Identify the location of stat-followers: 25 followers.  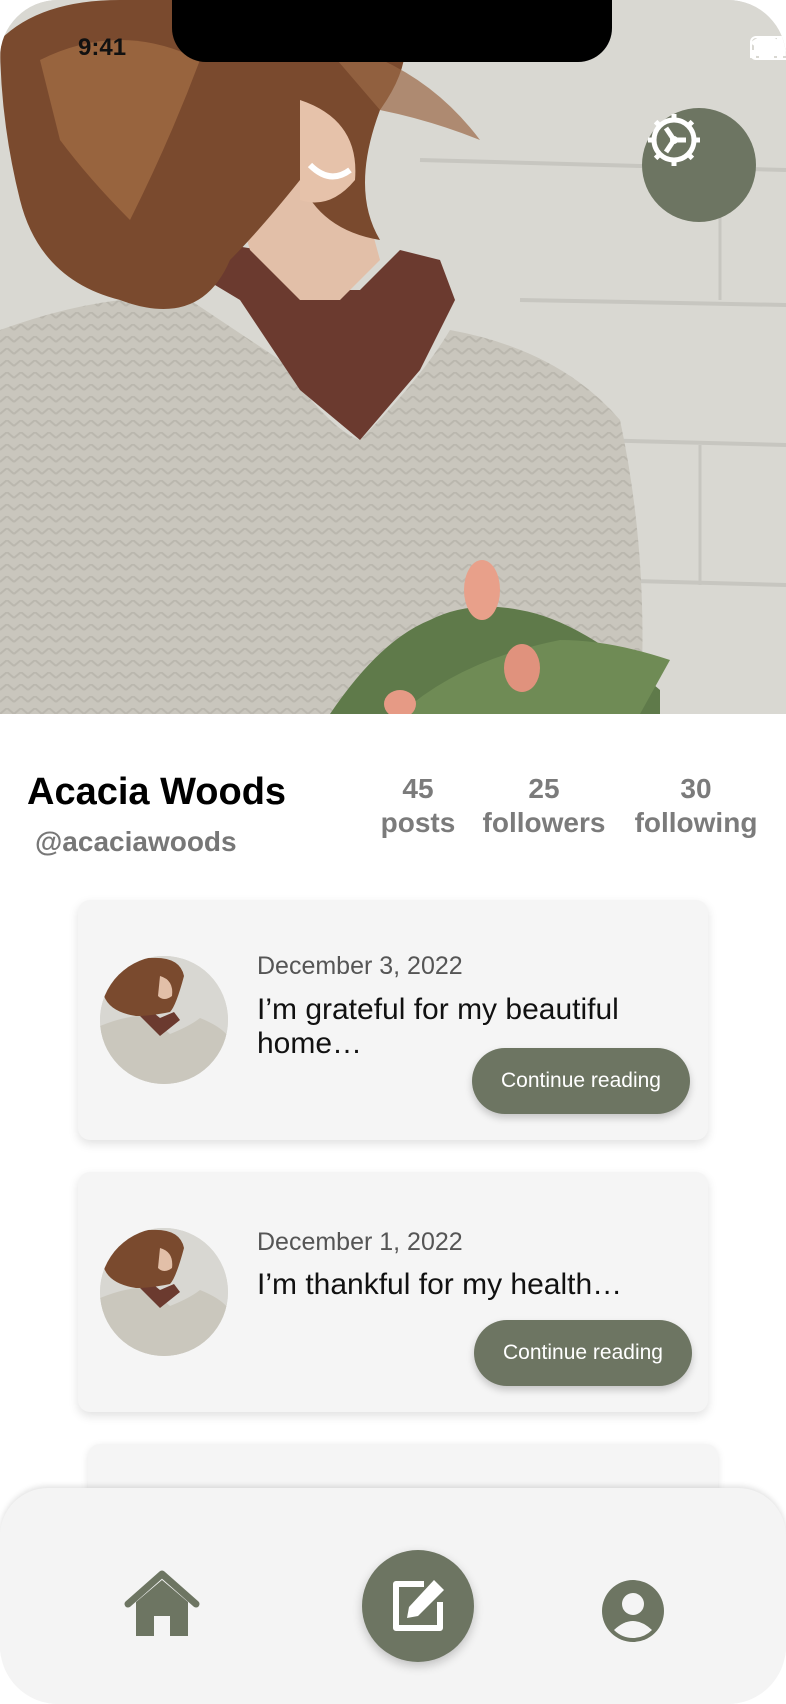
(544, 806).